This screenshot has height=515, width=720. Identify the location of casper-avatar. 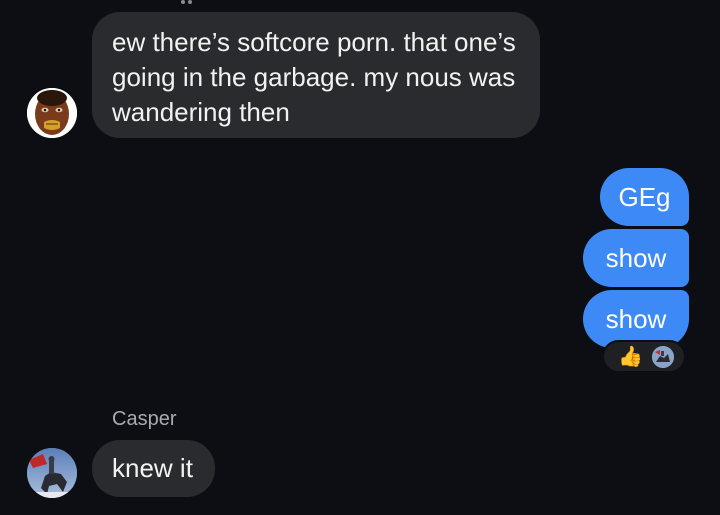
(52, 473).